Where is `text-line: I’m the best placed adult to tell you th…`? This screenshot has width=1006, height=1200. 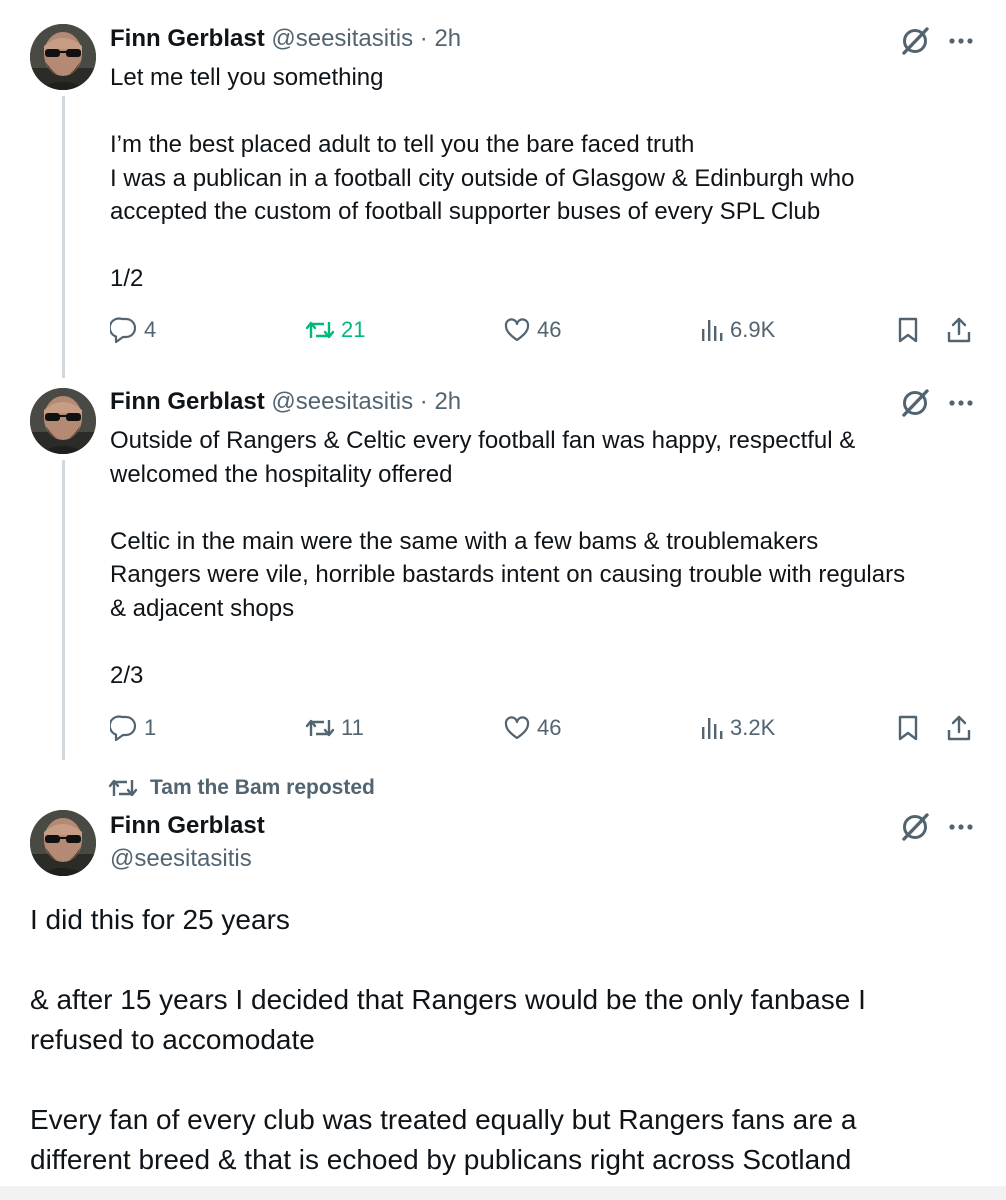
text-line: I’m the best placed adult to tell you th… is located at coordinates (402, 144).